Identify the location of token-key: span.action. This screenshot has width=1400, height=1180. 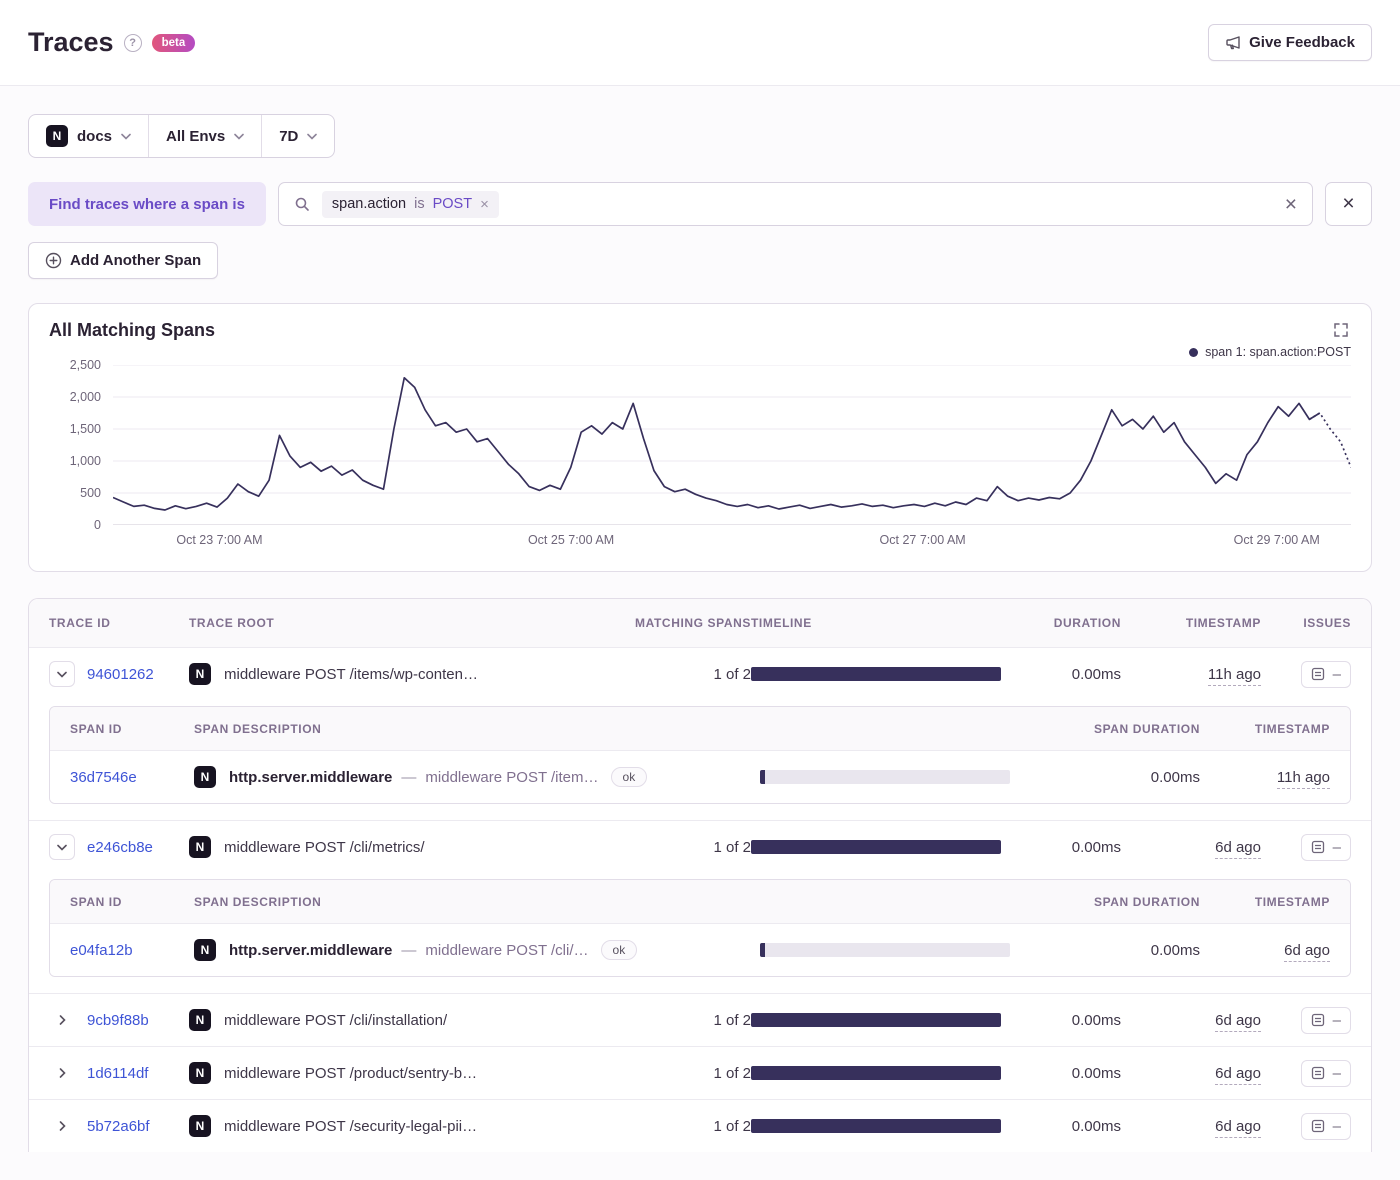
(369, 204).